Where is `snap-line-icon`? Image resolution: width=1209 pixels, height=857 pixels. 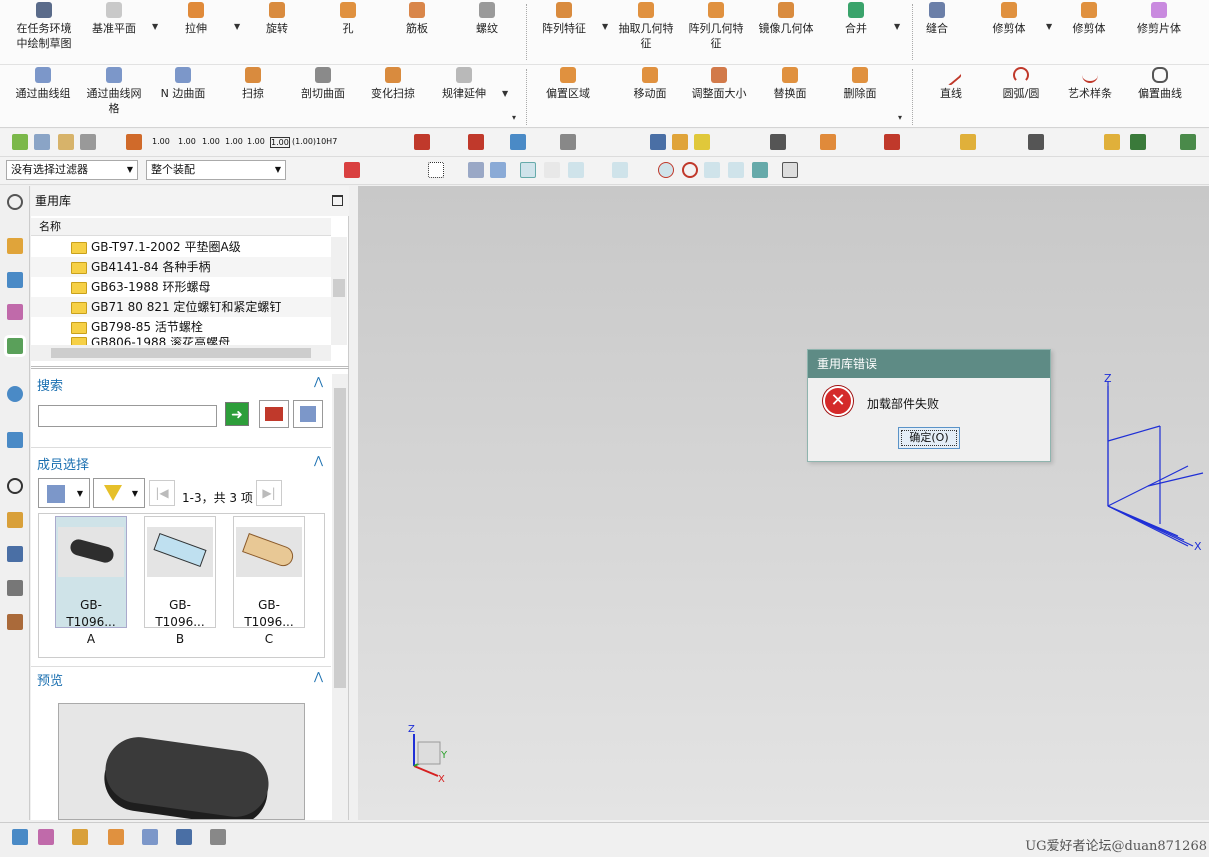
snap-line-icon is located at coordinates (552, 170).